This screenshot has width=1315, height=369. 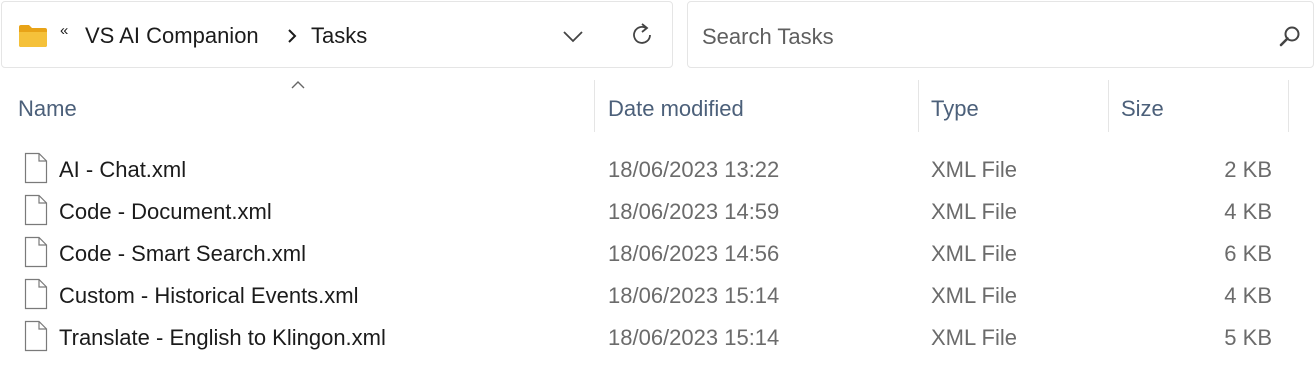 I want to click on chevron-right-icon, so click(x=292, y=36).